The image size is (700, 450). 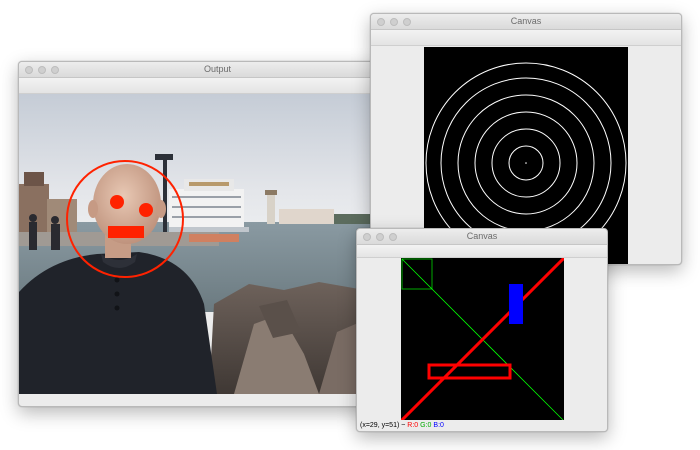 I want to click on lamp-post, so click(x=165, y=199).